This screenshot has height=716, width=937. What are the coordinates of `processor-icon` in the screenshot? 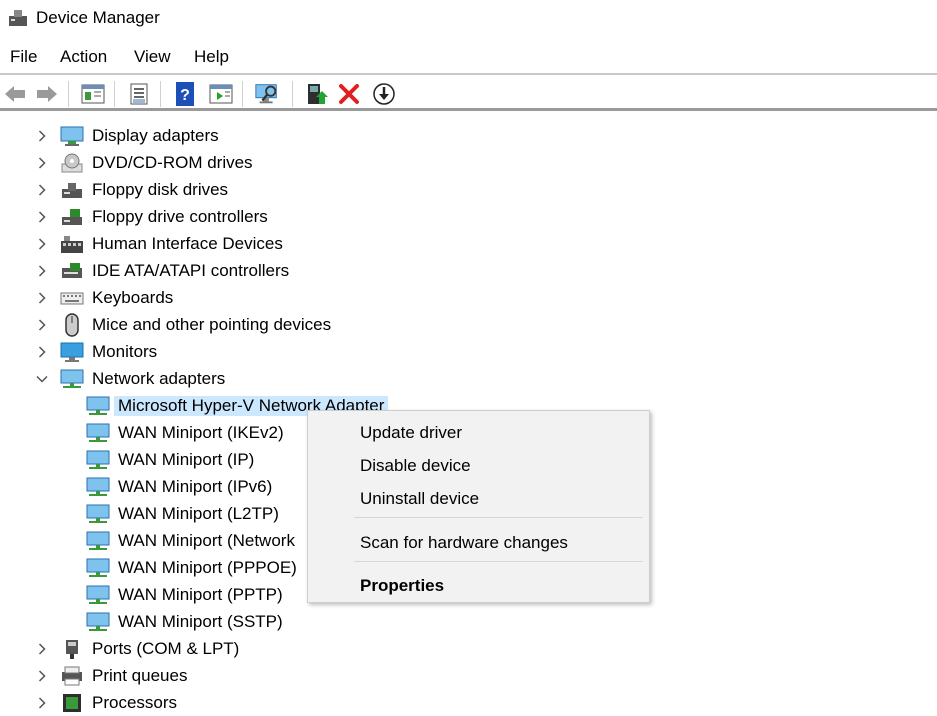 It's located at (72, 703).